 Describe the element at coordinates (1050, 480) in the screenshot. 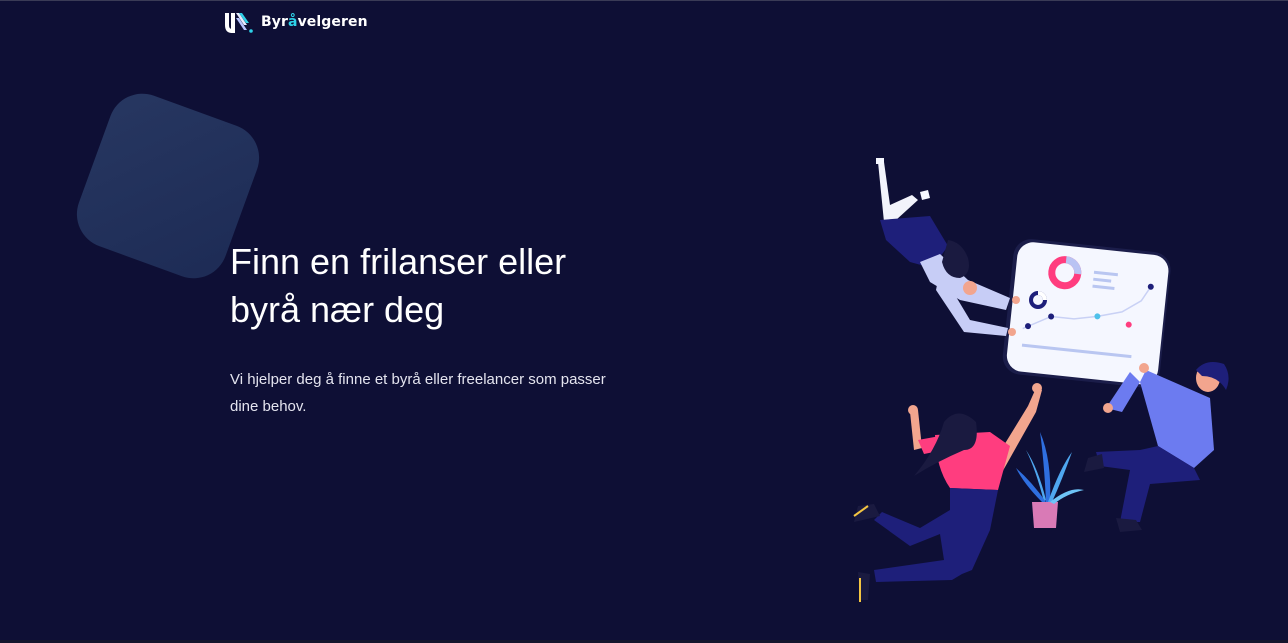

I see `potted-plant-icon` at that location.